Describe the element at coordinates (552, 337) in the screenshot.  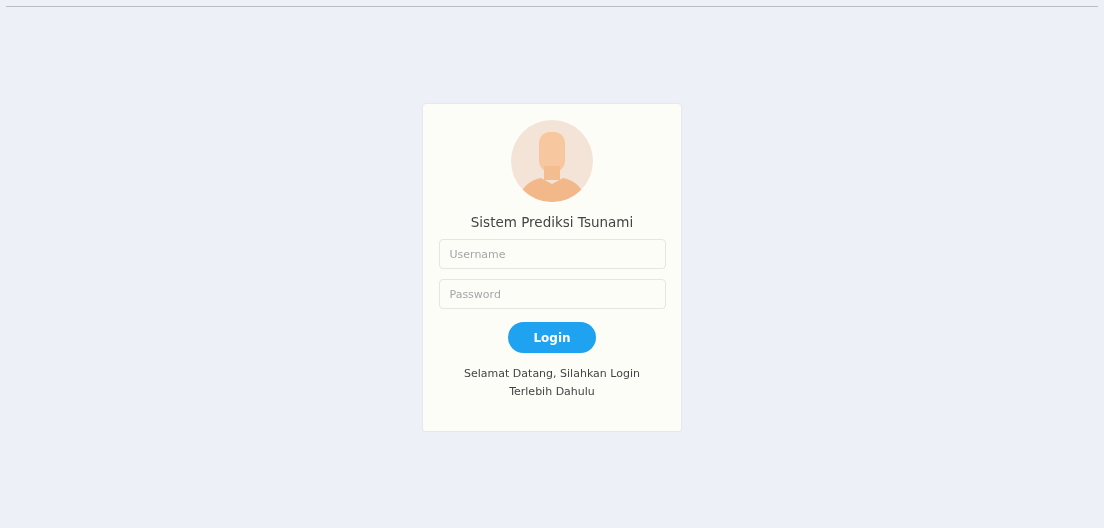
I see `login-button: Login` at that location.